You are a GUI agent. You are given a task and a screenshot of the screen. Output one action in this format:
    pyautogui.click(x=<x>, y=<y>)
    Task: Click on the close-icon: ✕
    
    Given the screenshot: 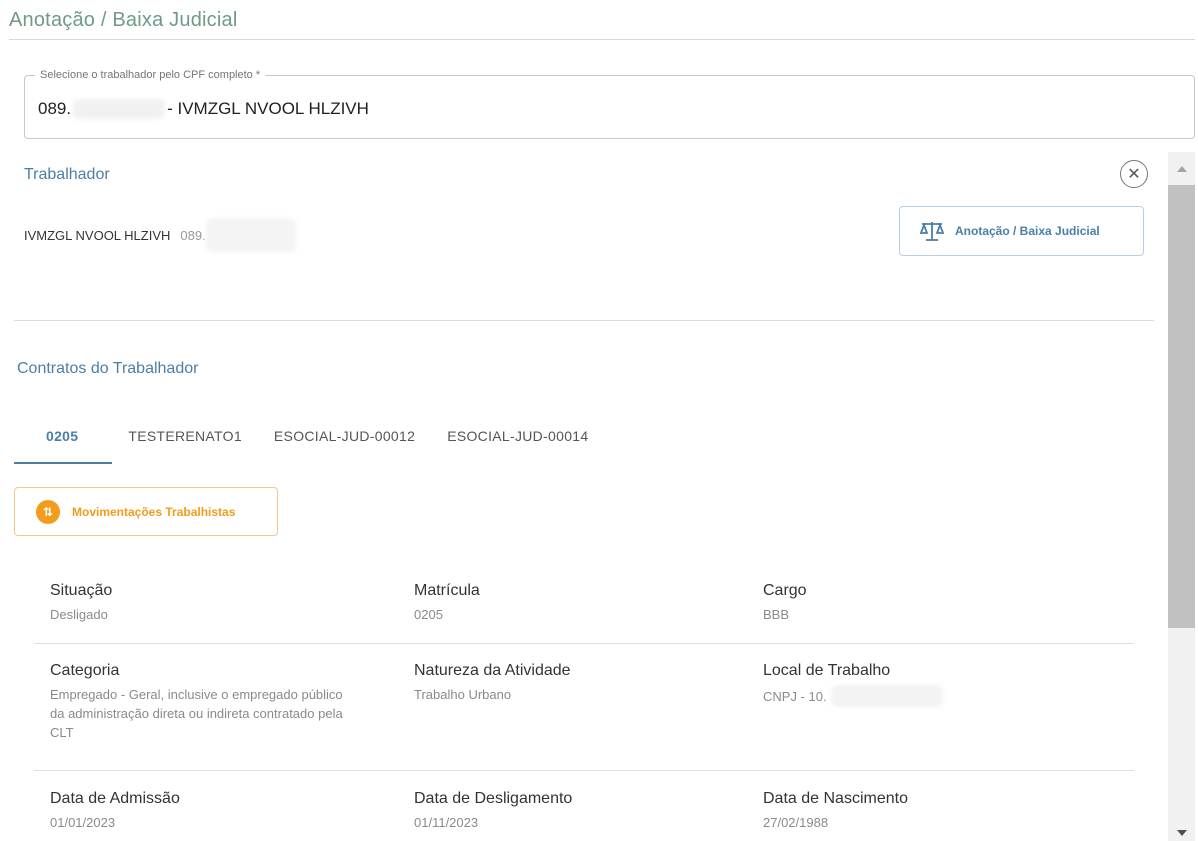 What is the action you would take?
    pyautogui.click(x=1134, y=174)
    